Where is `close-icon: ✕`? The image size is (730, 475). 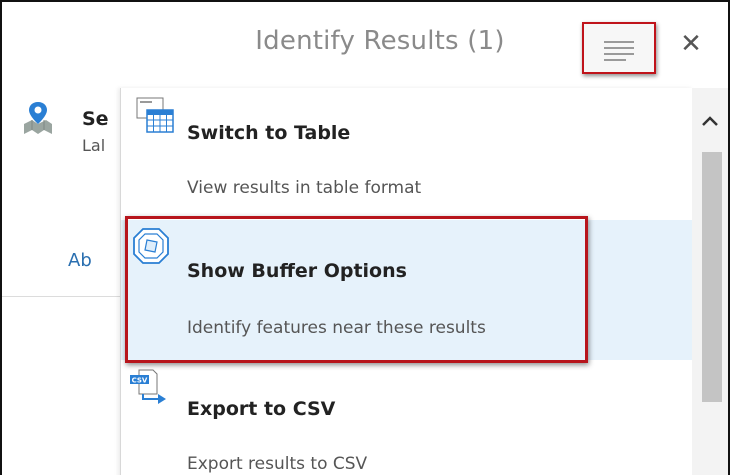 close-icon: ✕ is located at coordinates (691, 44).